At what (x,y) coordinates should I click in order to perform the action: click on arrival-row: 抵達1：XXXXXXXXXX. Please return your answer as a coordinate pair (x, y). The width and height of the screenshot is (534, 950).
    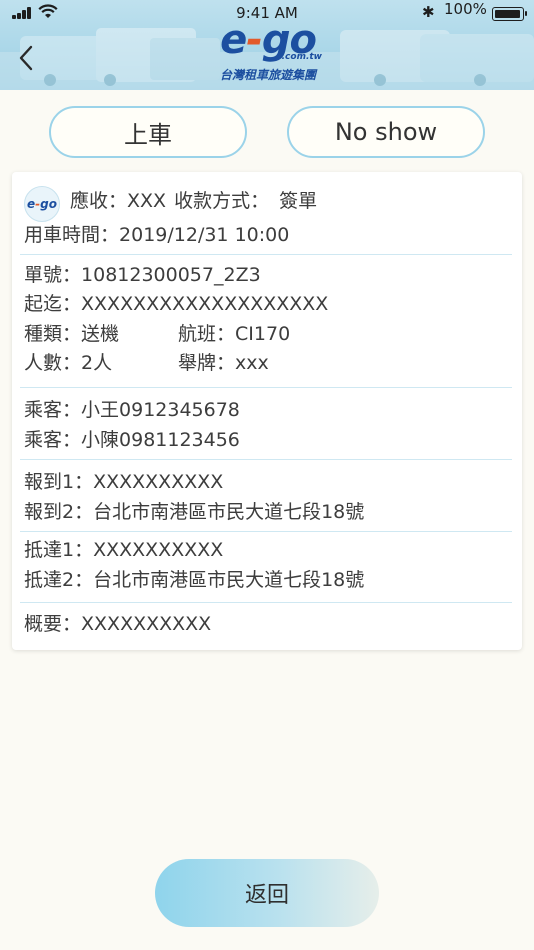
    Looking at the image, I should click on (123, 550).